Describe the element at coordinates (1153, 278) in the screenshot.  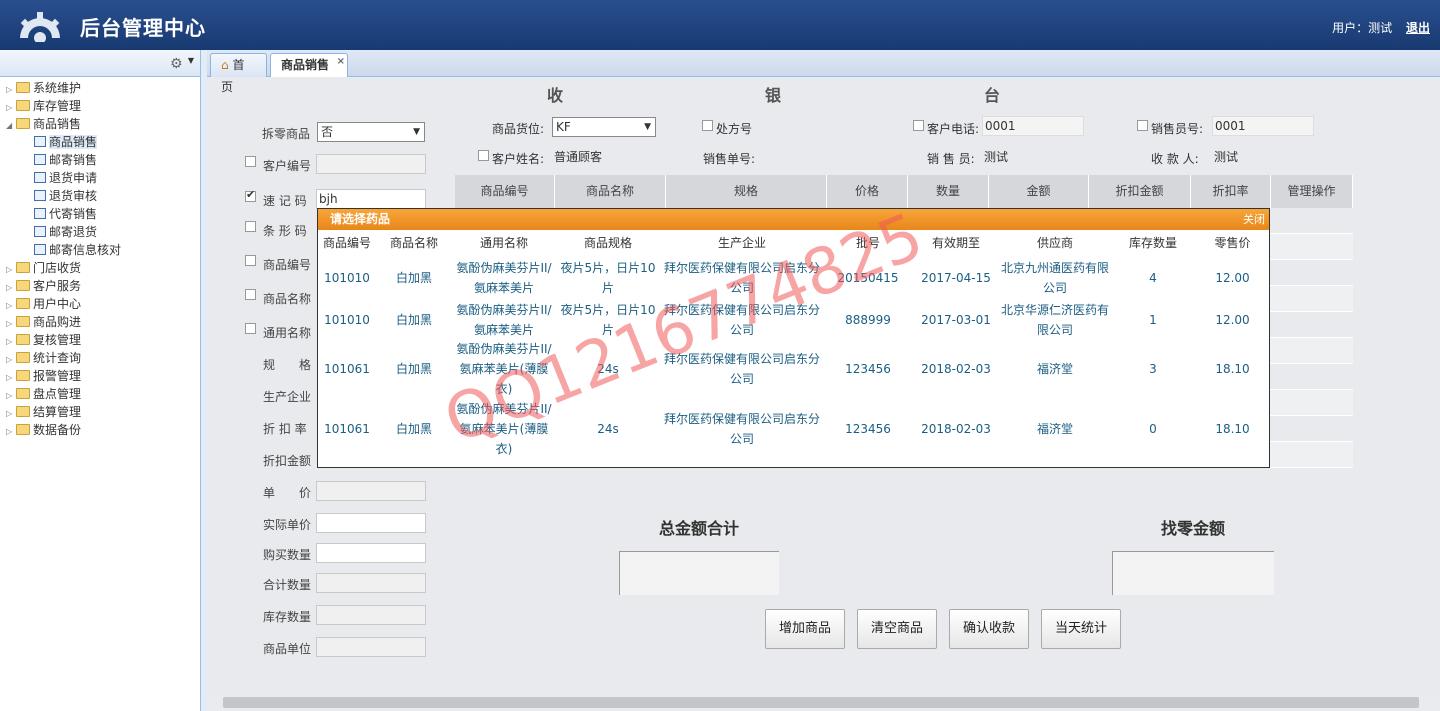
I see `popup-cell-stock: 4` at that location.